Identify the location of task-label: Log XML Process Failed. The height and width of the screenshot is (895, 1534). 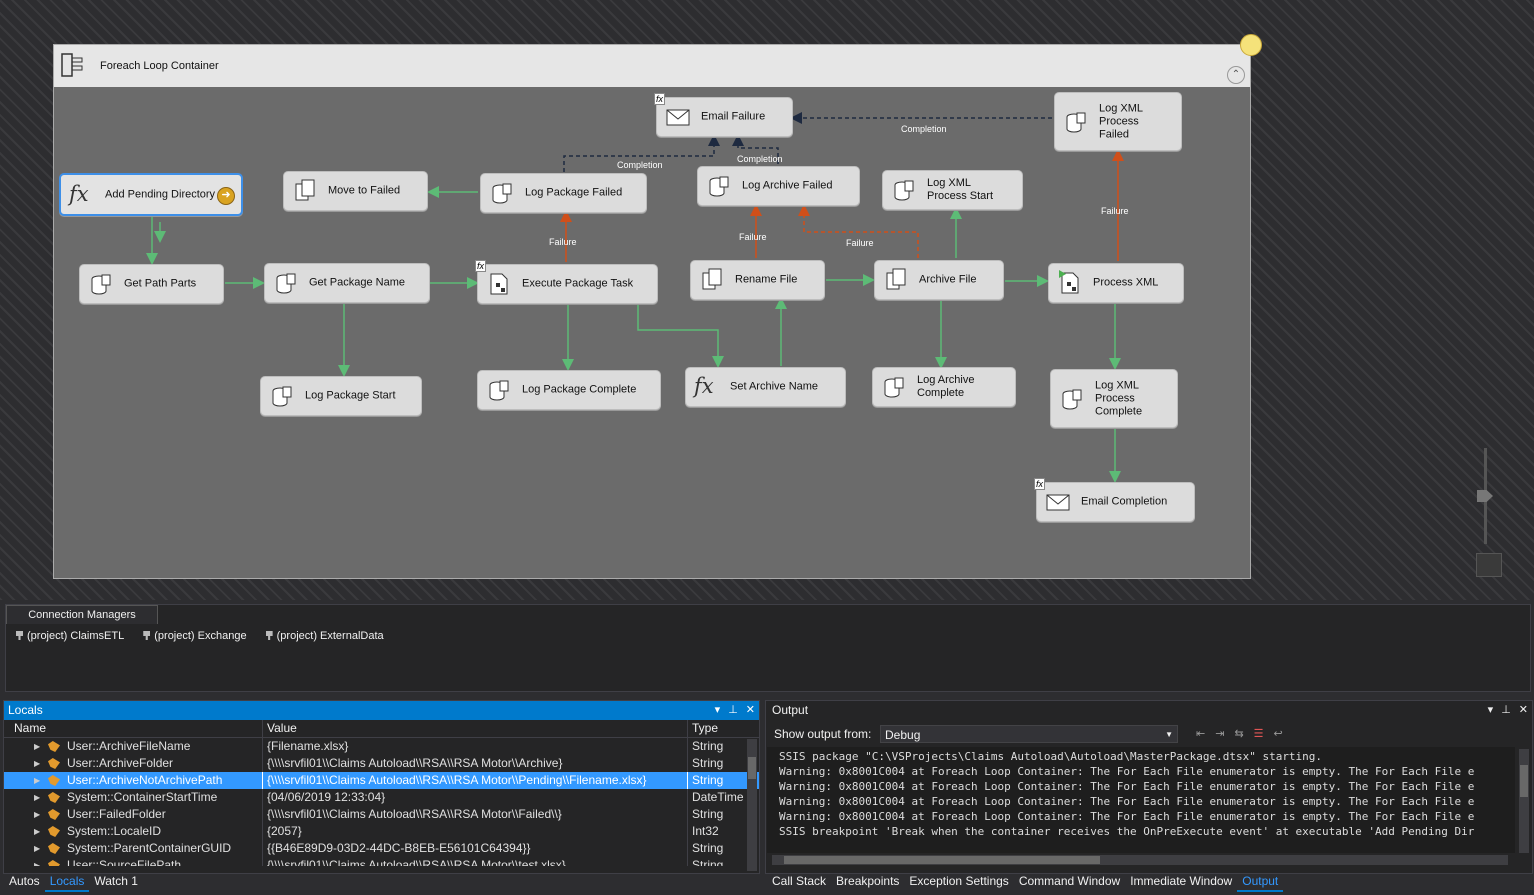
(1121, 121).